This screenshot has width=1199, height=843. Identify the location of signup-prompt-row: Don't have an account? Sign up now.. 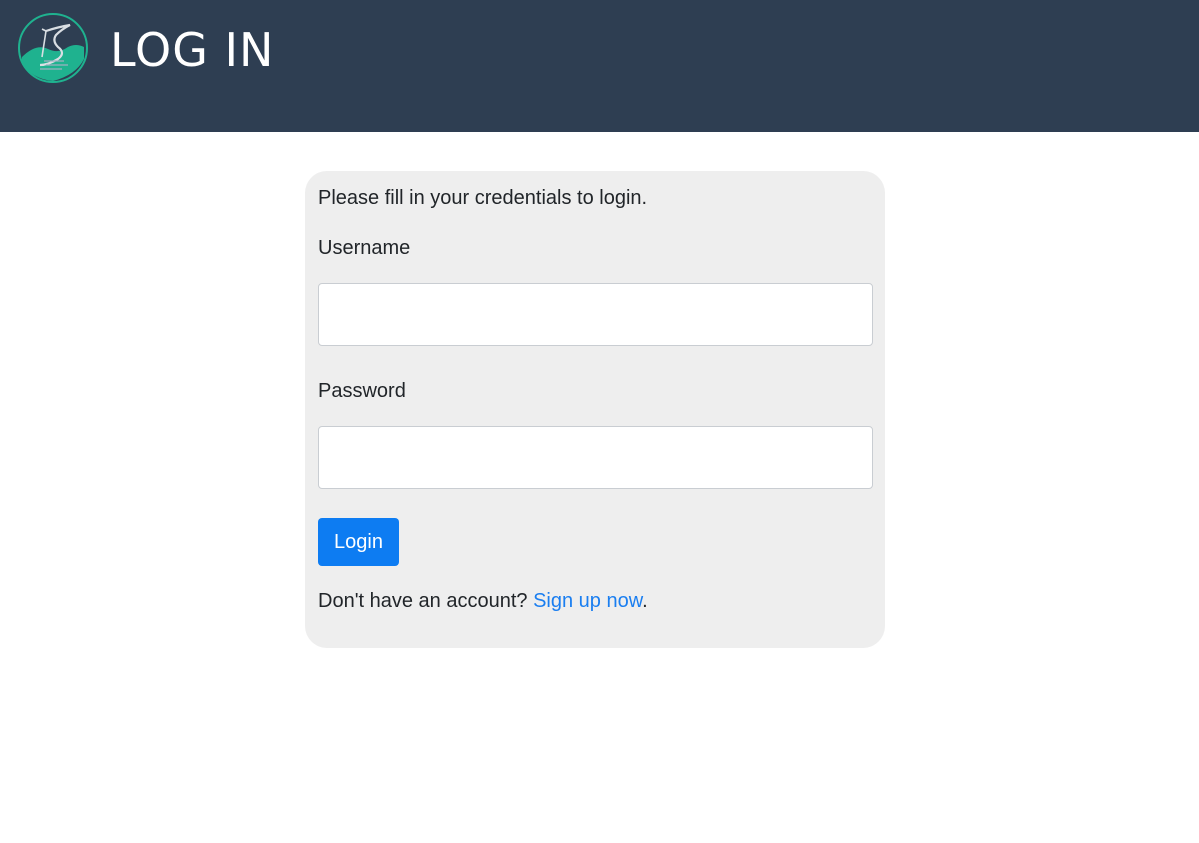
(483, 601).